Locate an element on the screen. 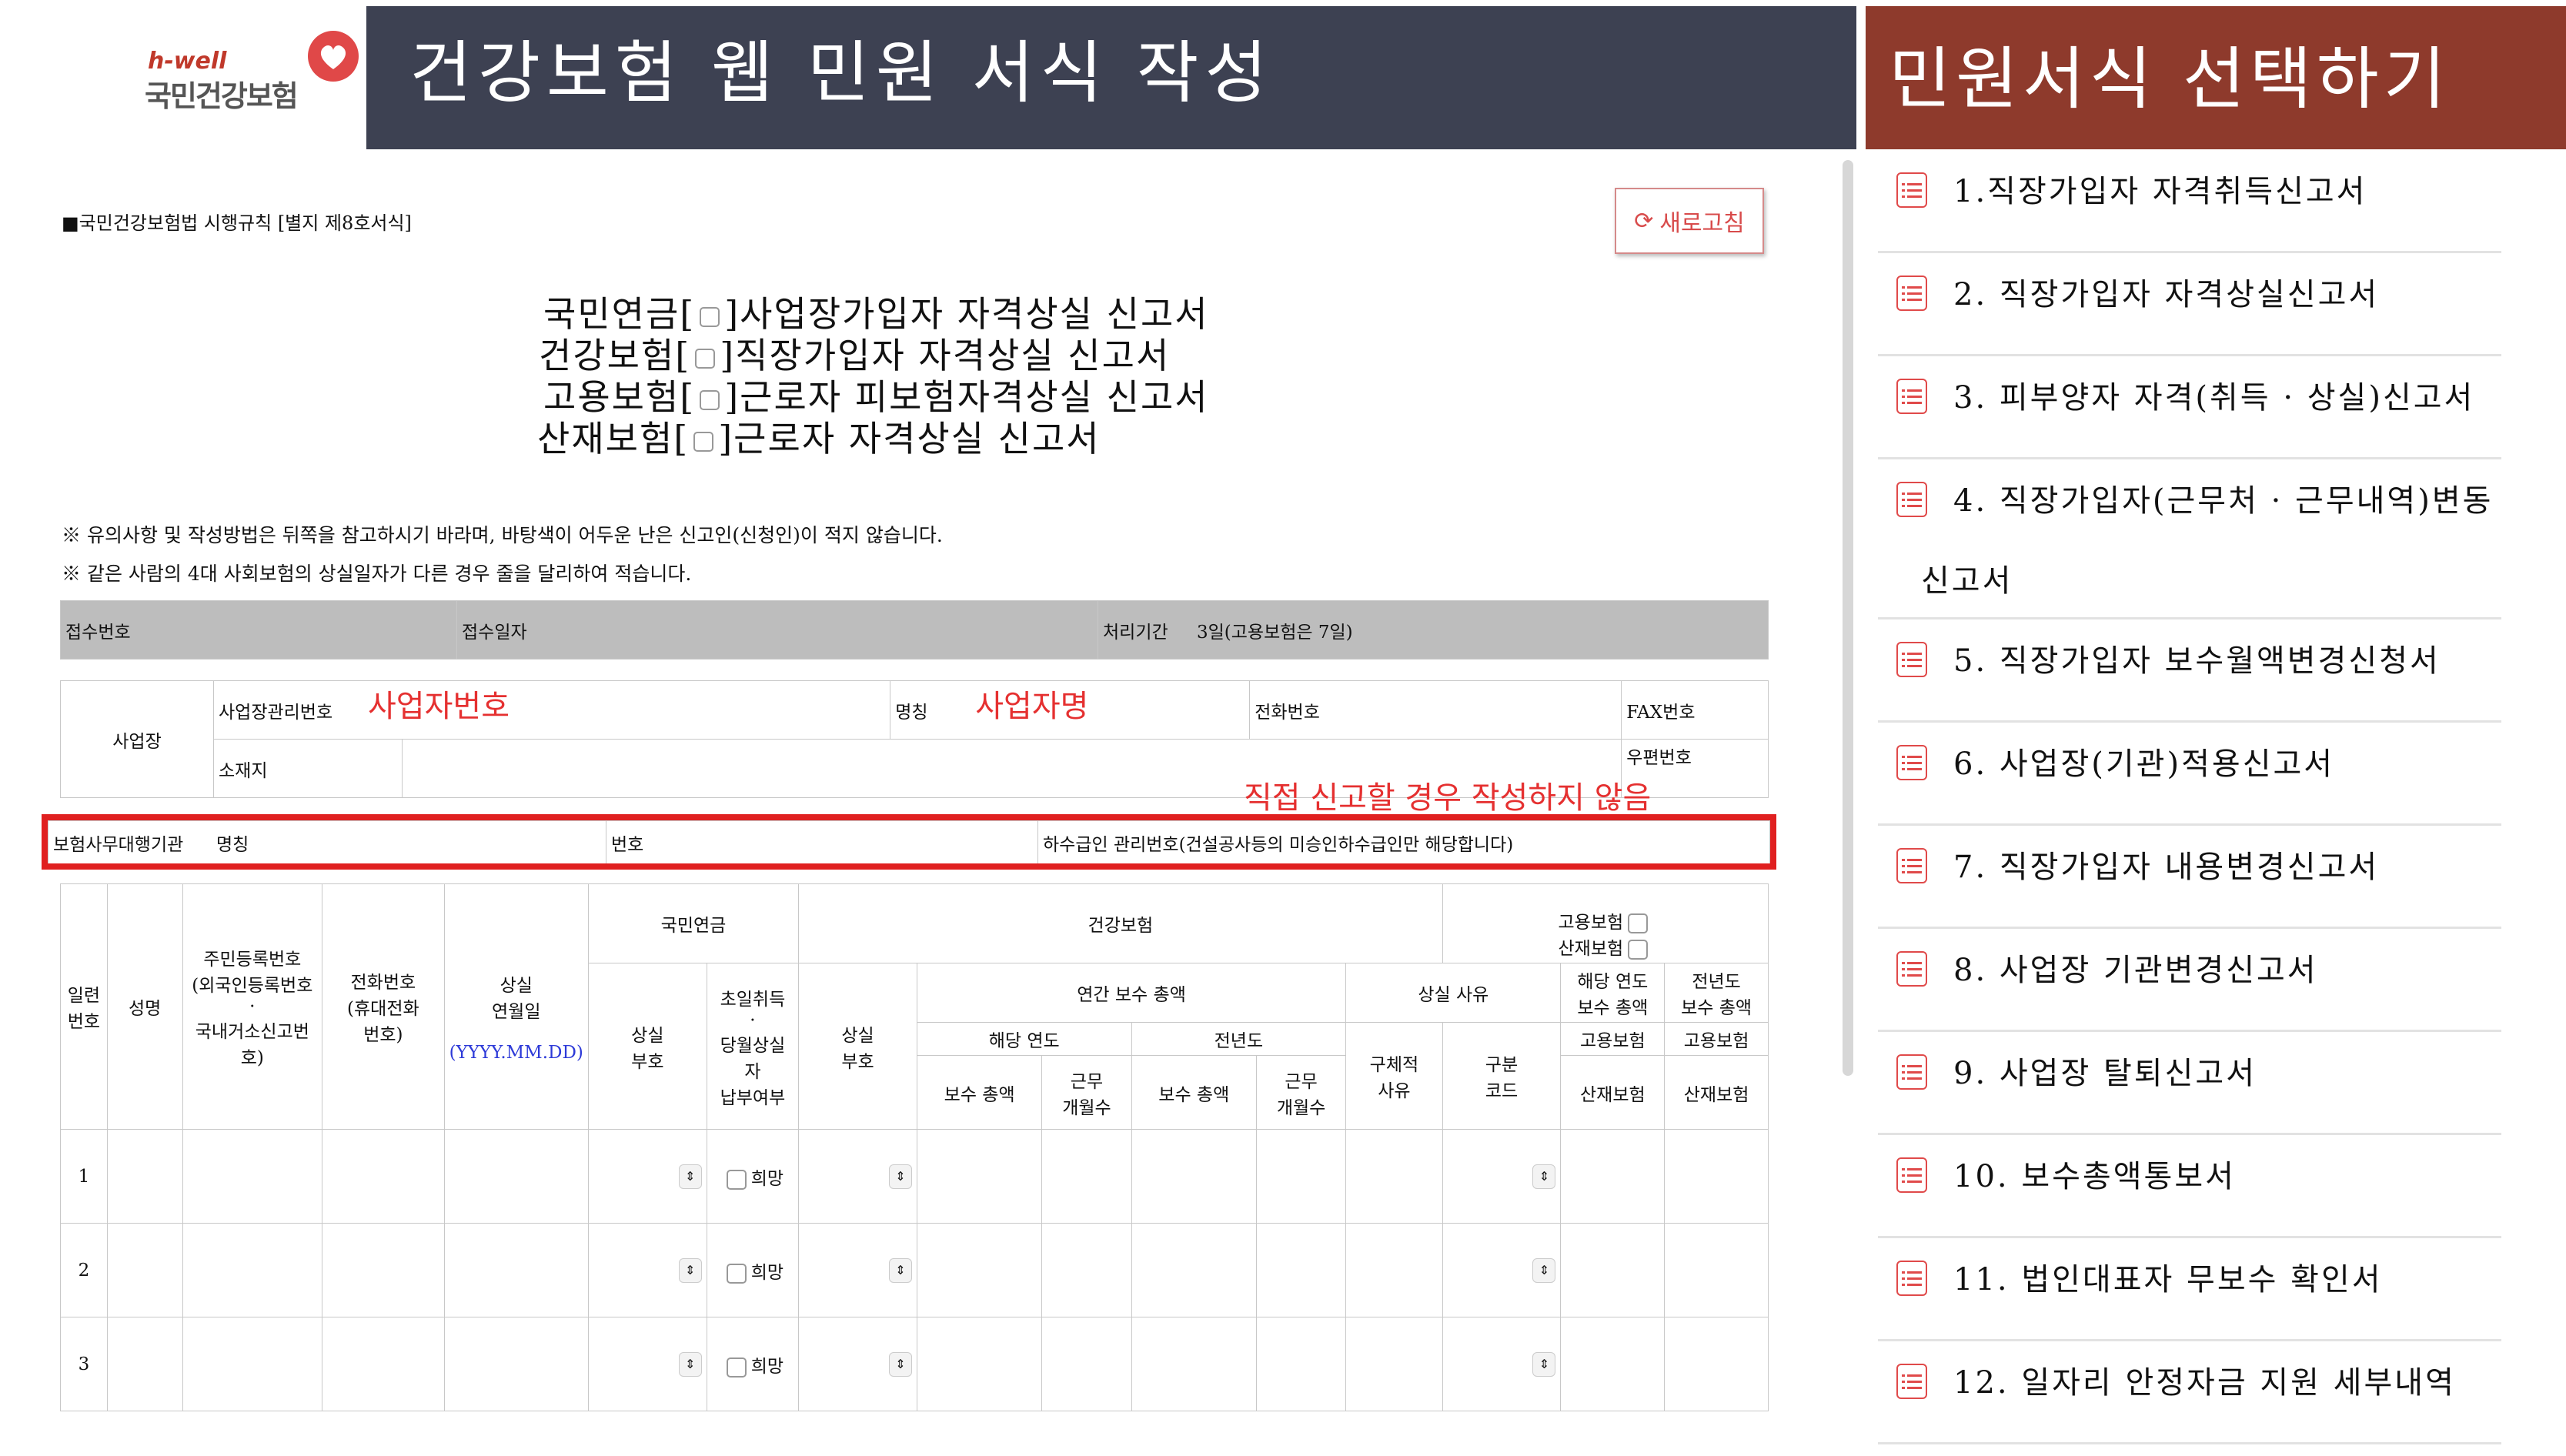  menu-item-5: 5. 직장가입자 보수월액변경신청서 is located at coordinates (2189, 672).